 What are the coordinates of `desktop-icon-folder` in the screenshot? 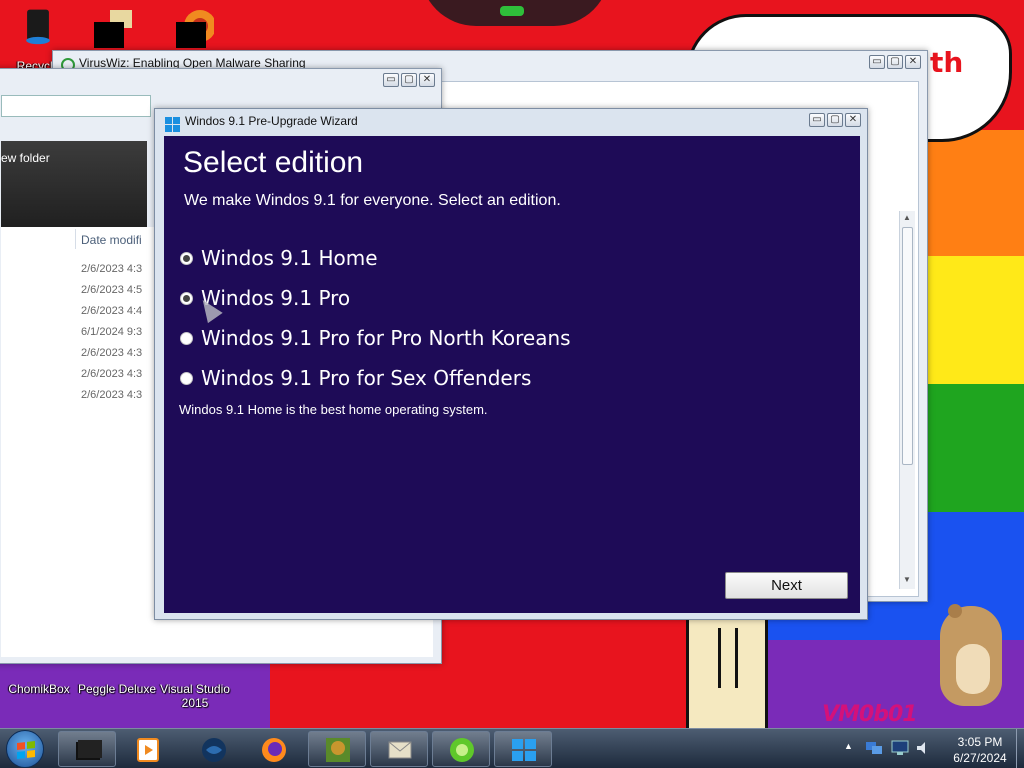 It's located at (112, 29).